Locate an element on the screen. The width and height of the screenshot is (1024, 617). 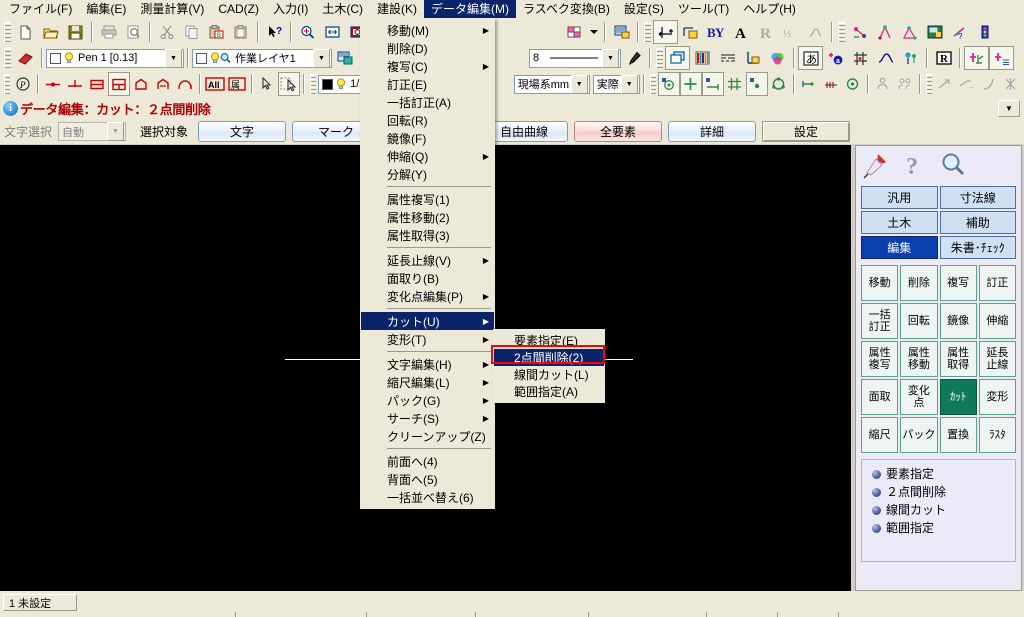
menu-item-0: ファイル(F) is located at coordinates (40, 9).